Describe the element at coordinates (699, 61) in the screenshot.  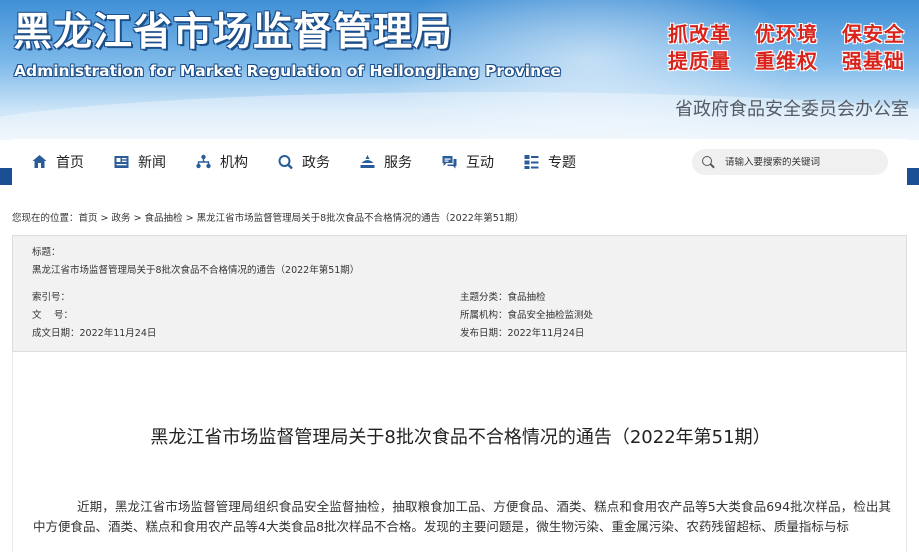
I see `slogan-4: 提质量` at that location.